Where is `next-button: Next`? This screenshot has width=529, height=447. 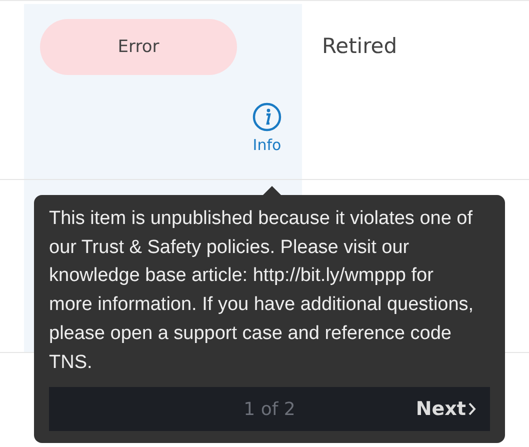
next-button: Next is located at coordinates (446, 409).